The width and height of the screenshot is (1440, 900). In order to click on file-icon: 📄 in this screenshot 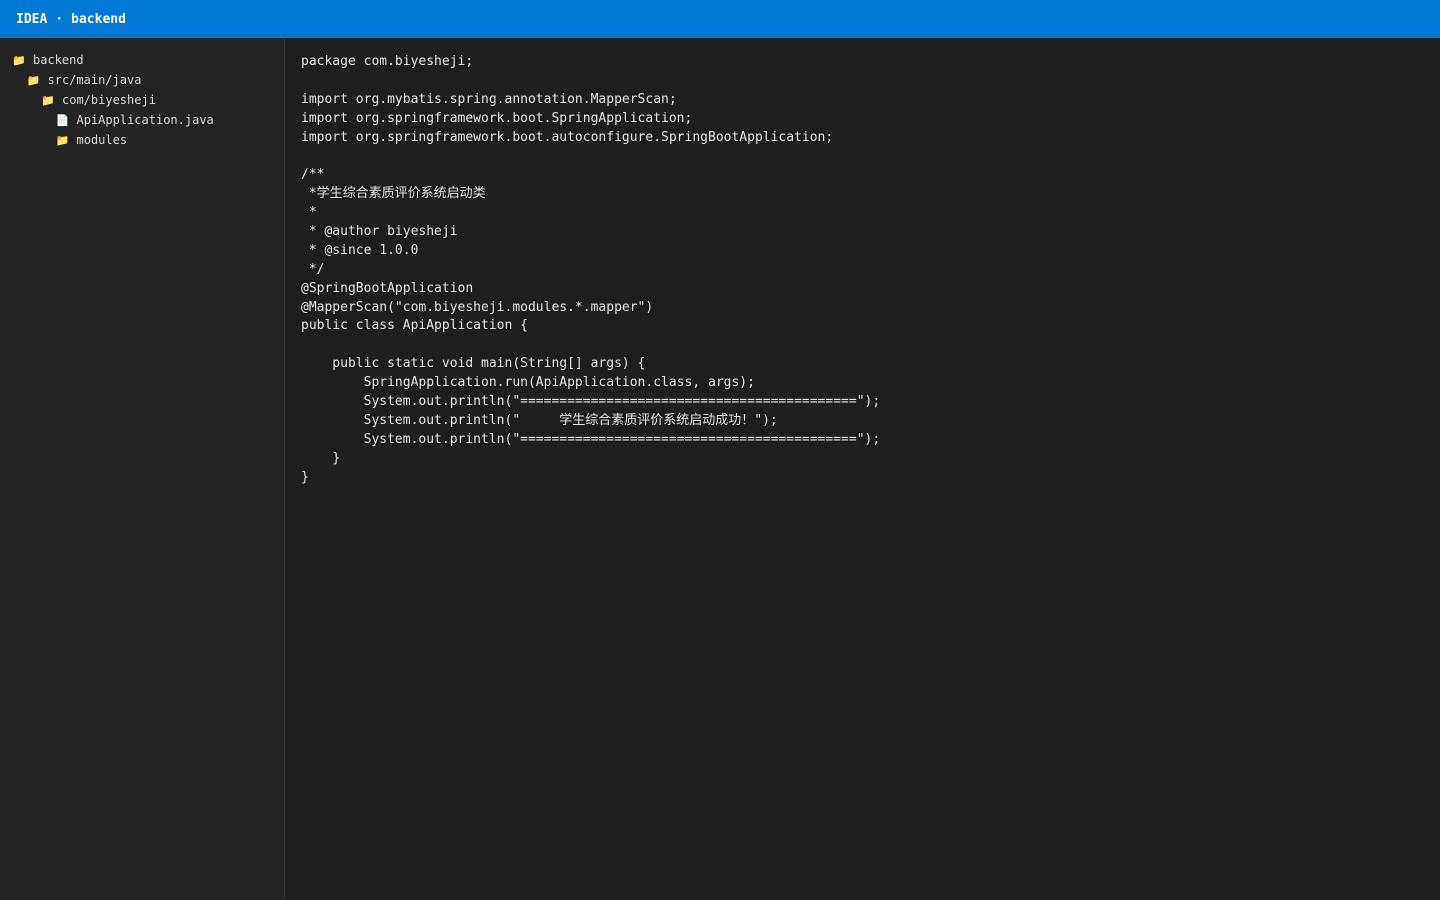, I will do `click(62, 120)`.